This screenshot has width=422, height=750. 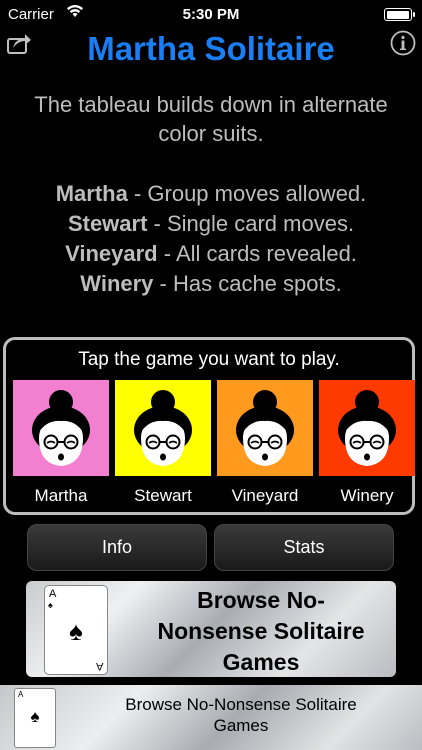 I want to click on page-title: Martha Solitaire, so click(x=211, y=48).